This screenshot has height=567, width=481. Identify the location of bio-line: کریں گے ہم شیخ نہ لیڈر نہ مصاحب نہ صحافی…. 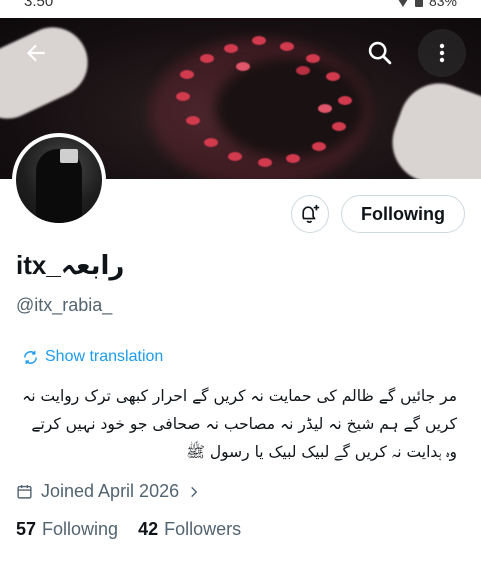
(244, 424).